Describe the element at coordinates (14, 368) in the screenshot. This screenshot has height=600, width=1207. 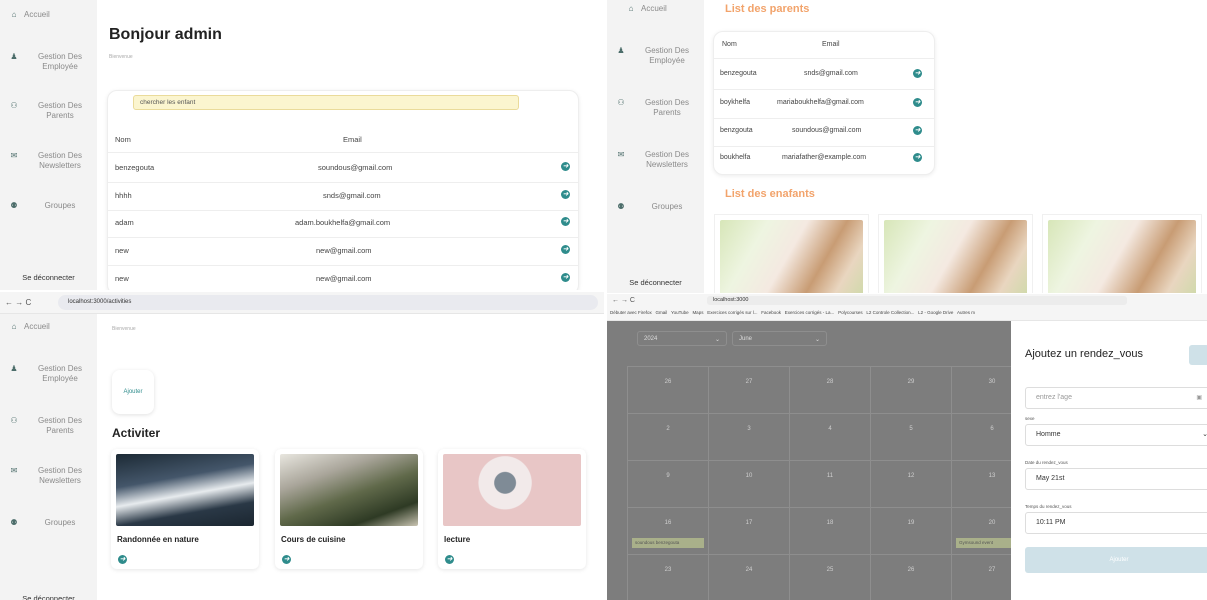
I see `person-icon: ♟` at that location.